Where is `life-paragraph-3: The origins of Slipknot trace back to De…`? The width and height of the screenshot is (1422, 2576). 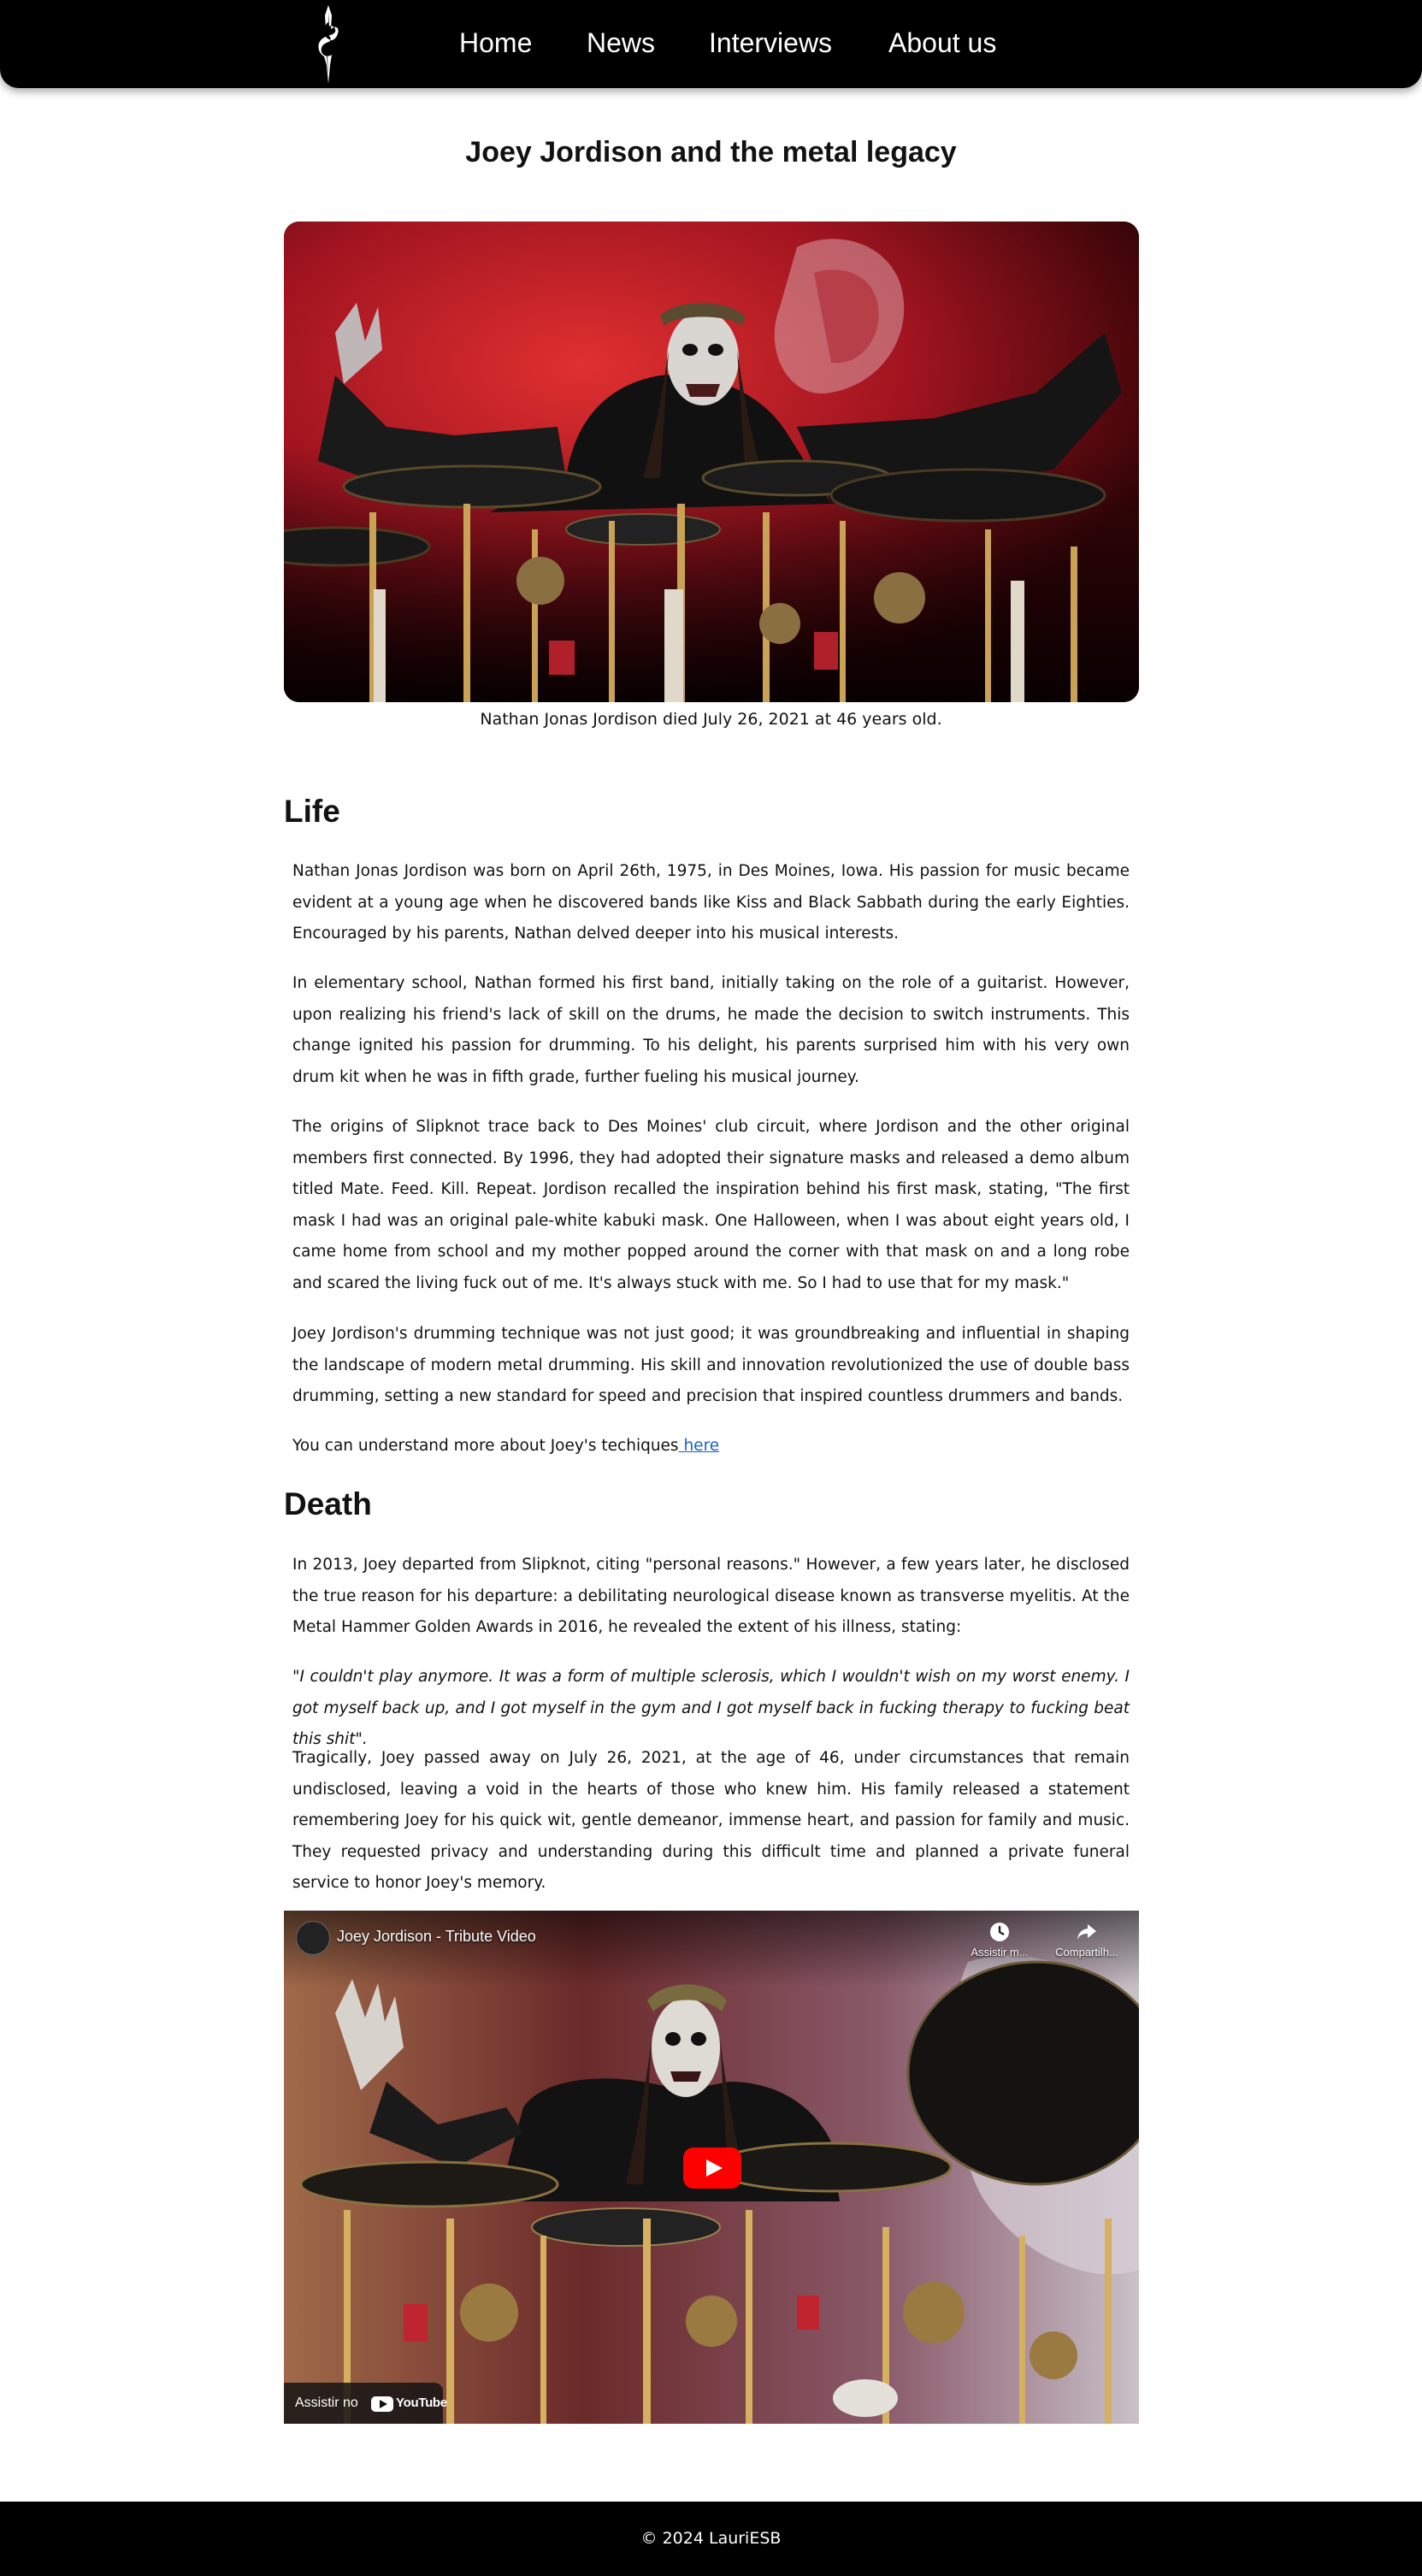 life-paragraph-3: The origins of Slipknot trace back to De… is located at coordinates (711, 1205).